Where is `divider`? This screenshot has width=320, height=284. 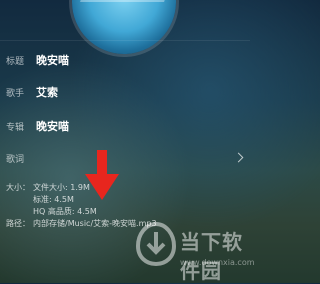
divider is located at coordinates (125, 40).